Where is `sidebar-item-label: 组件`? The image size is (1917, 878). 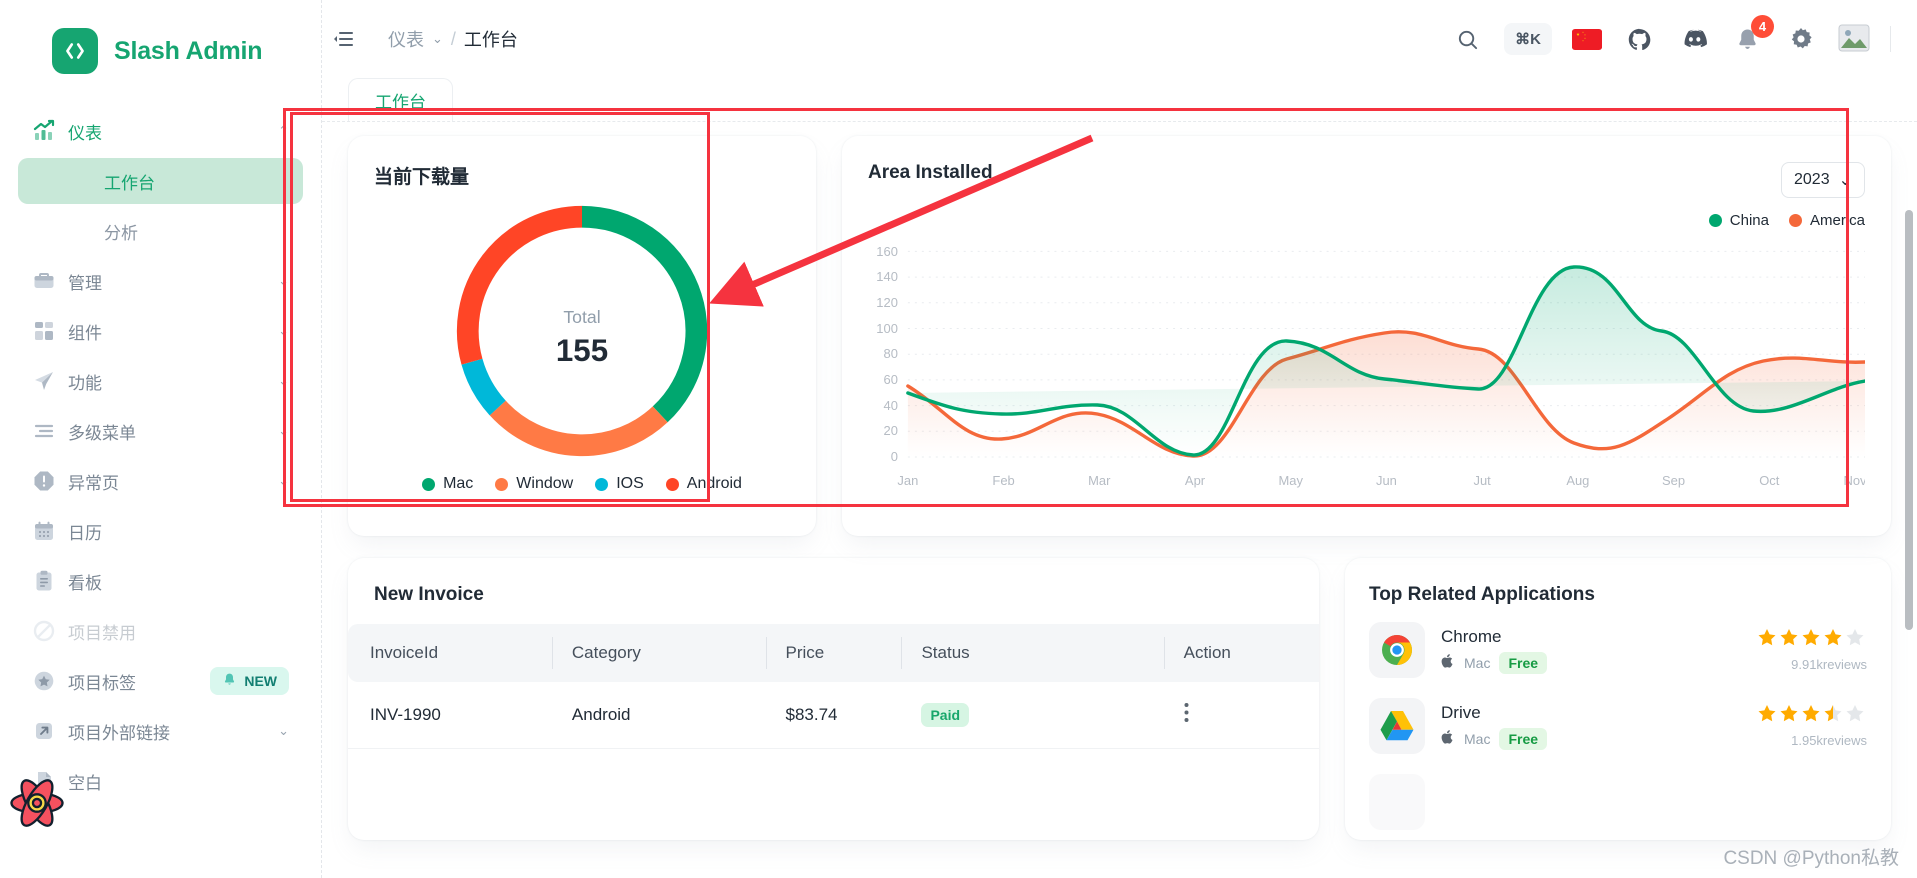 sidebar-item-label: 组件 is located at coordinates (85, 333).